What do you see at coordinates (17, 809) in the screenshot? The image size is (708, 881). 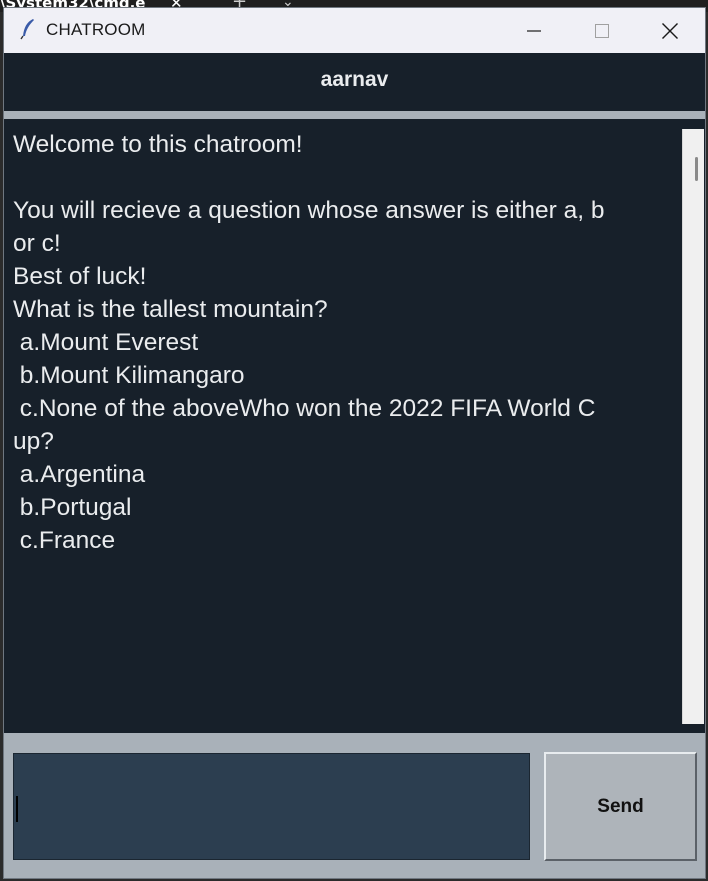 I see `text-caret` at bounding box center [17, 809].